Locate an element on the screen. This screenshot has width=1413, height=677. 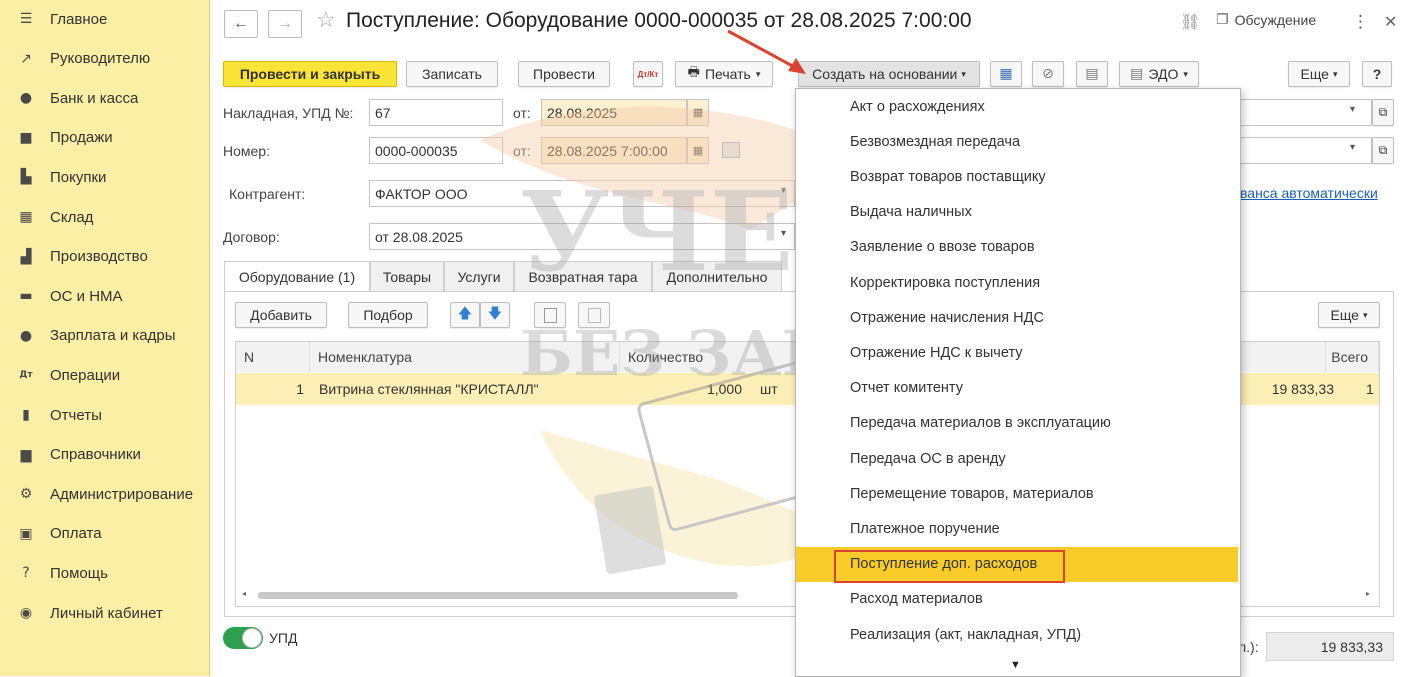
sidebar-item-label: Операции is located at coordinates (85, 375).